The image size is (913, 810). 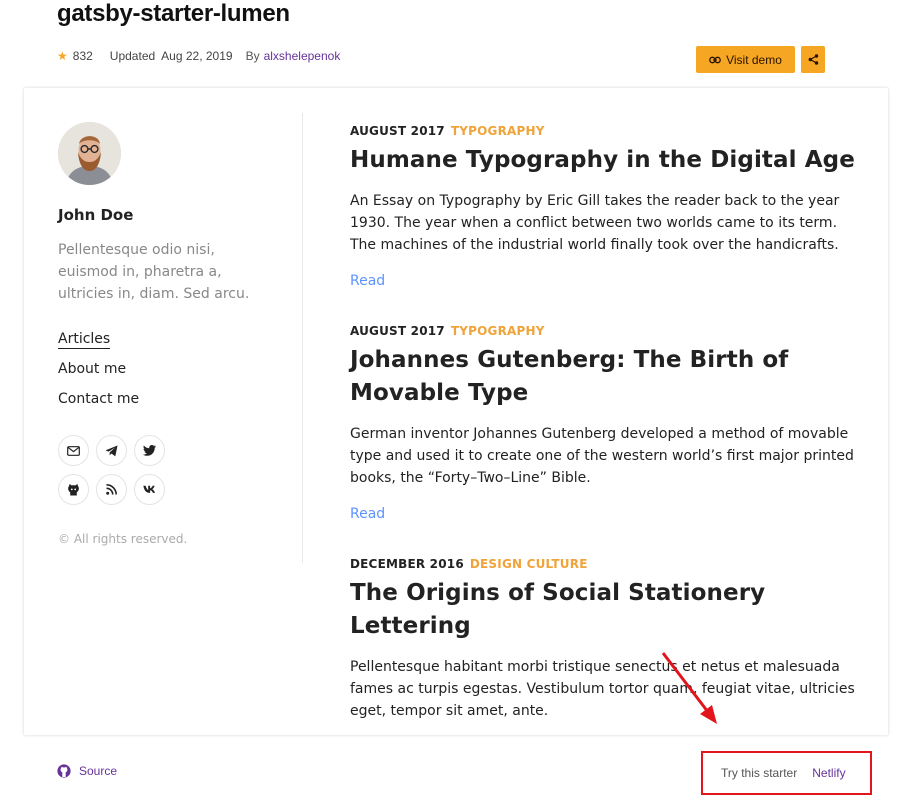 I want to click on twitter-icon, so click(x=149, y=450).